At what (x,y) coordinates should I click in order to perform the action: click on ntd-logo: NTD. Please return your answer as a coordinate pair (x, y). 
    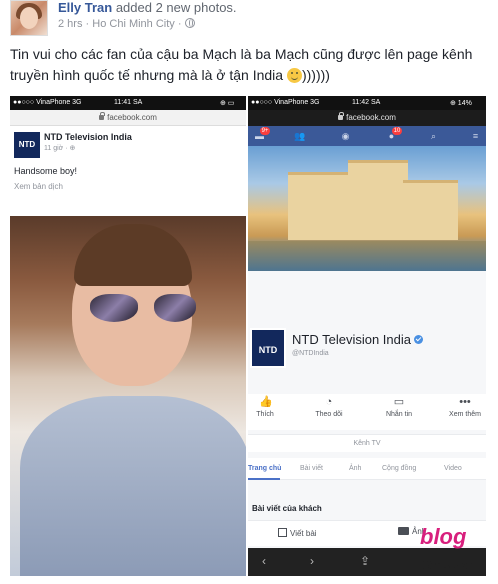
    Looking at the image, I should click on (27, 145).